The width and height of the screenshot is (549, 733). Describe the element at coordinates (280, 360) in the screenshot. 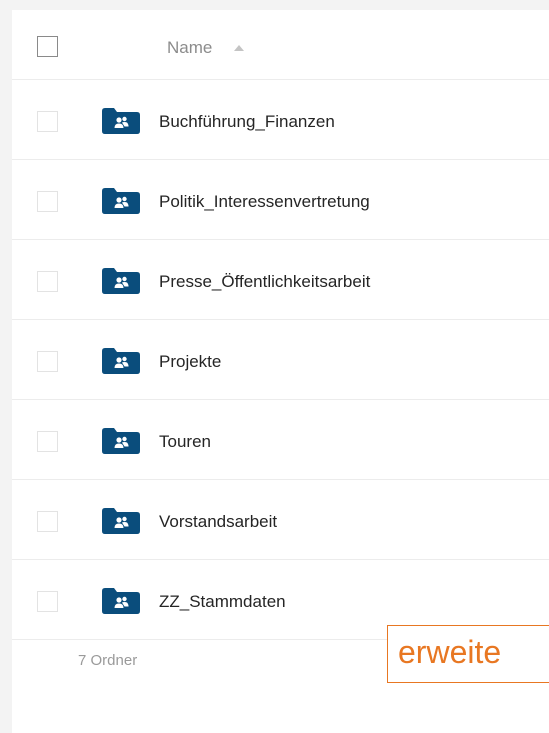

I see `folder-row: Projekte` at that location.